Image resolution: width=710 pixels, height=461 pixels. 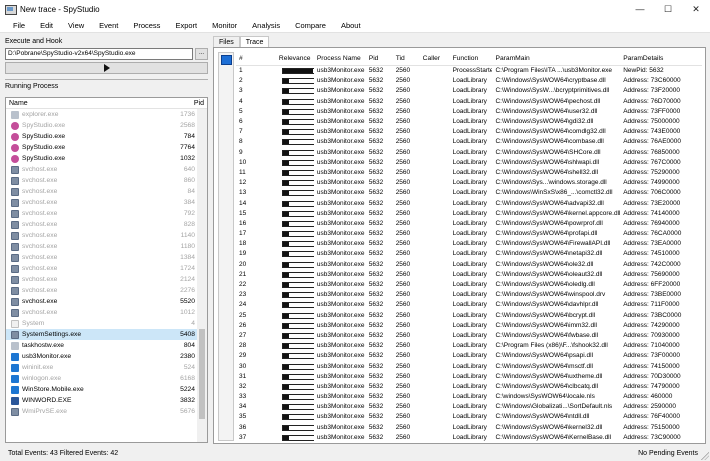 I want to click on process-row: svchost.exe 1140, so click(x=102, y=235).